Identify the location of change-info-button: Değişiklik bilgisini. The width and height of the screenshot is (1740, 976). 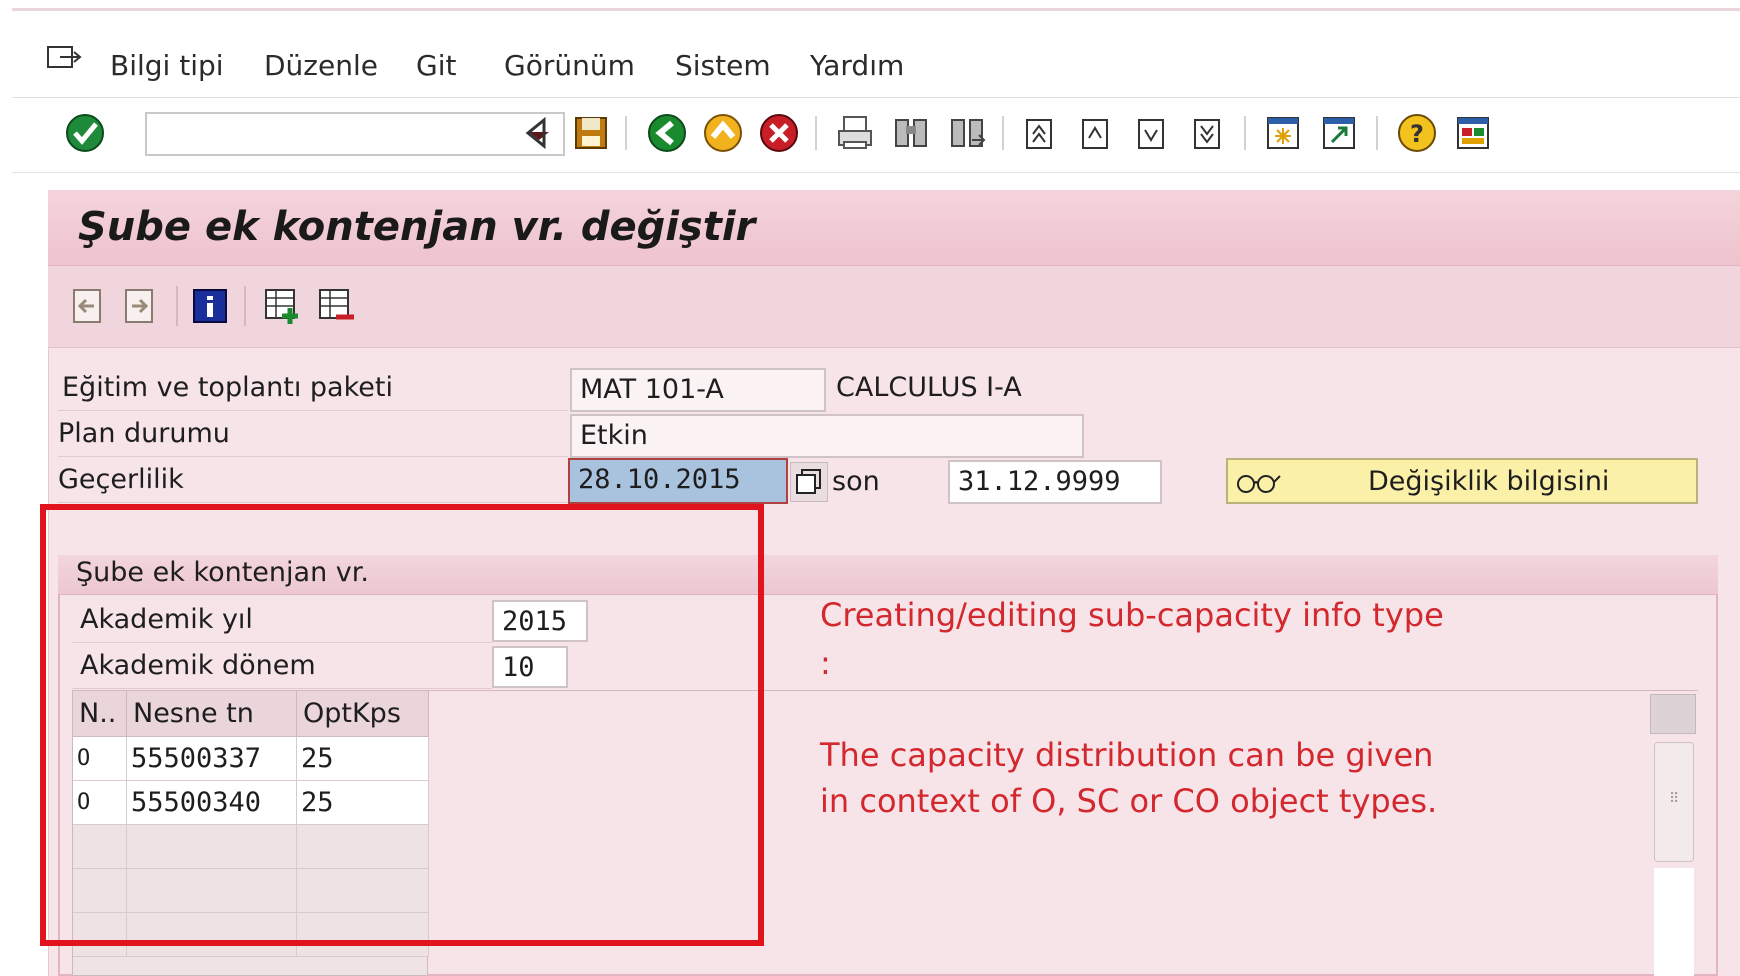
(1462, 481).